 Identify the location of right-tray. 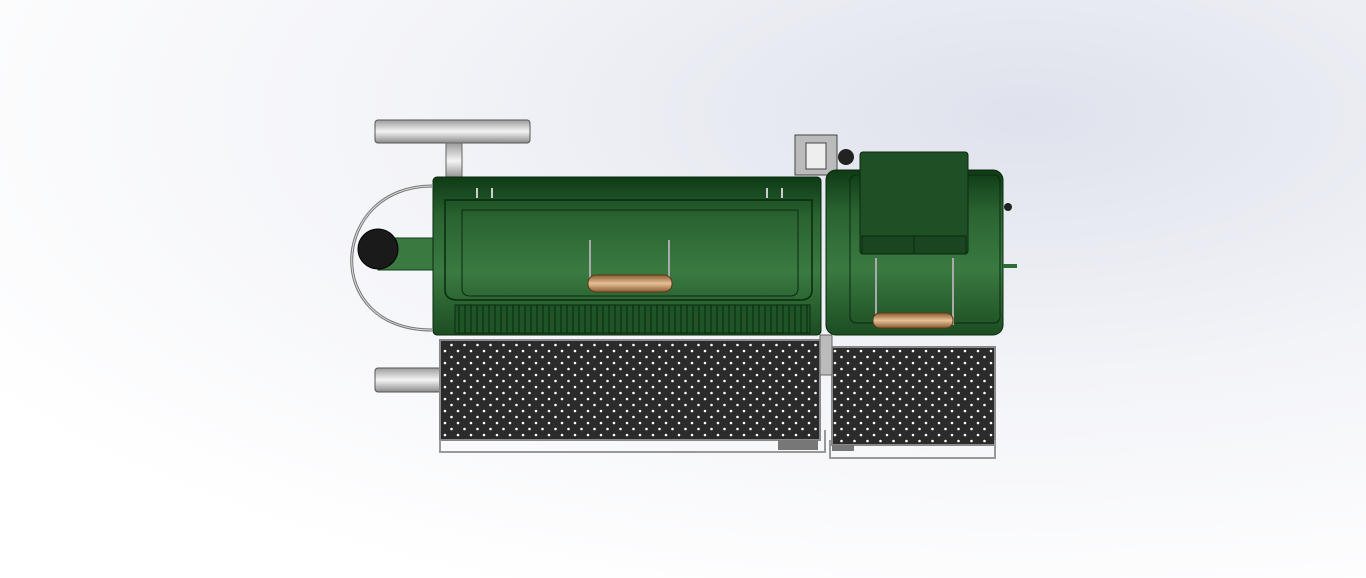
(913, 396).